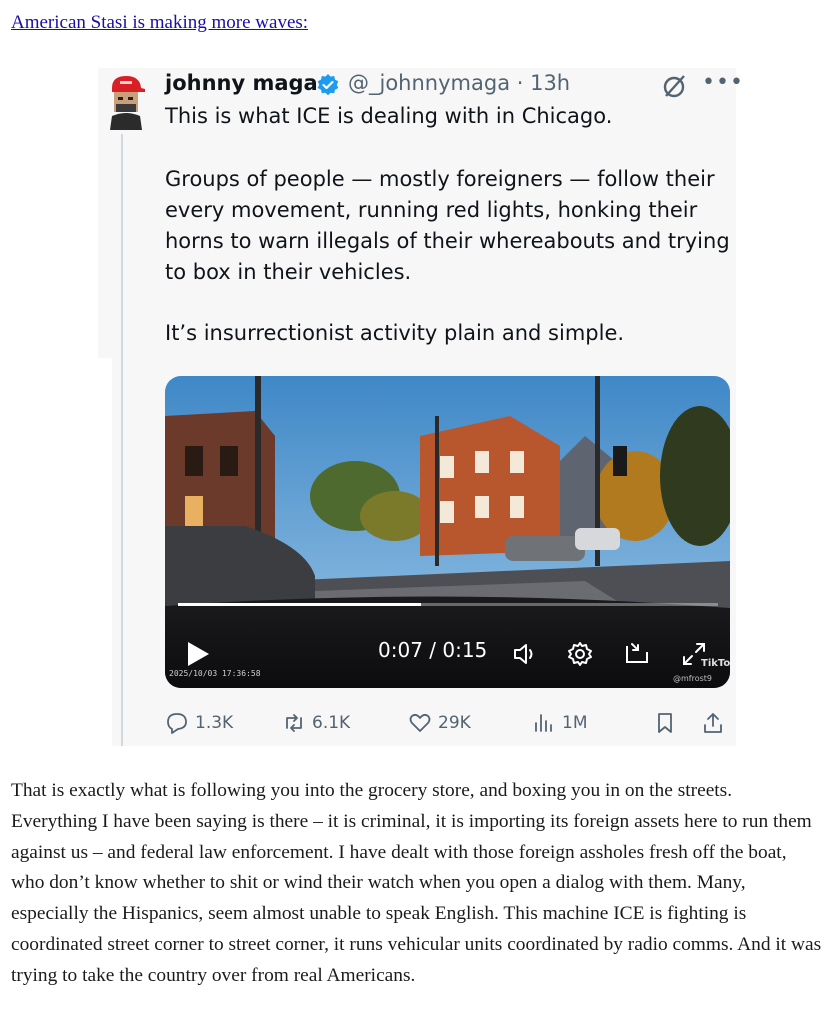 The image size is (832, 1024). I want to click on repost-icon, so click(294, 723).